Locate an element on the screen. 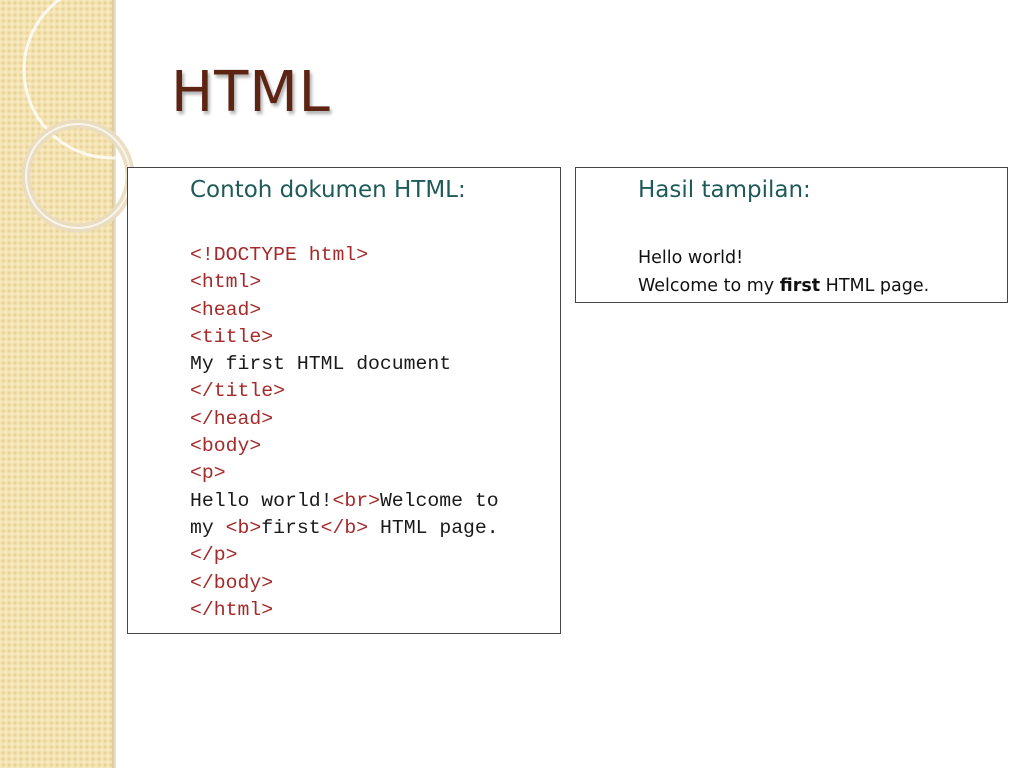 Image resolution: width=1024 pixels, height=768 pixels. code-text: Welcome to is located at coordinates (439, 500).